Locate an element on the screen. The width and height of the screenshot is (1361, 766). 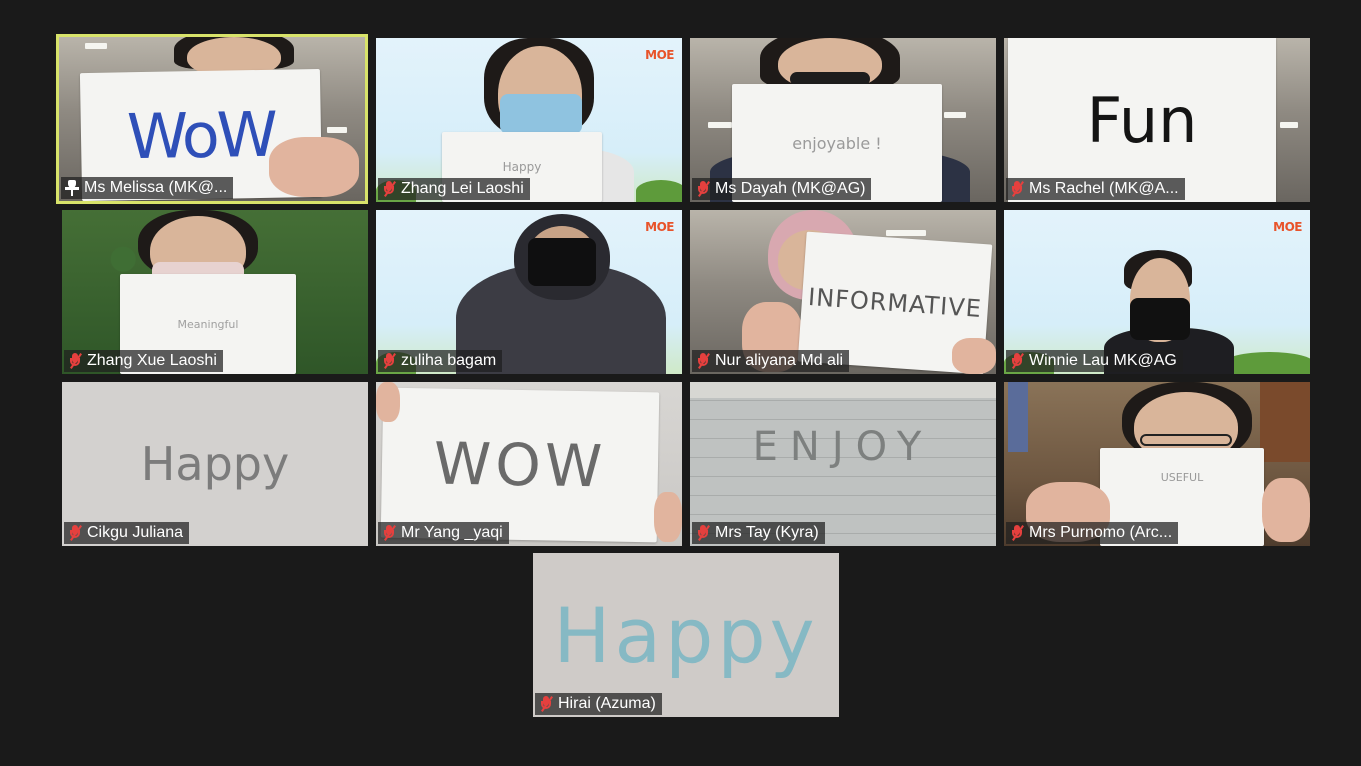
participant-nameplate: Zhang Xue Laoshi is located at coordinates (143, 361).